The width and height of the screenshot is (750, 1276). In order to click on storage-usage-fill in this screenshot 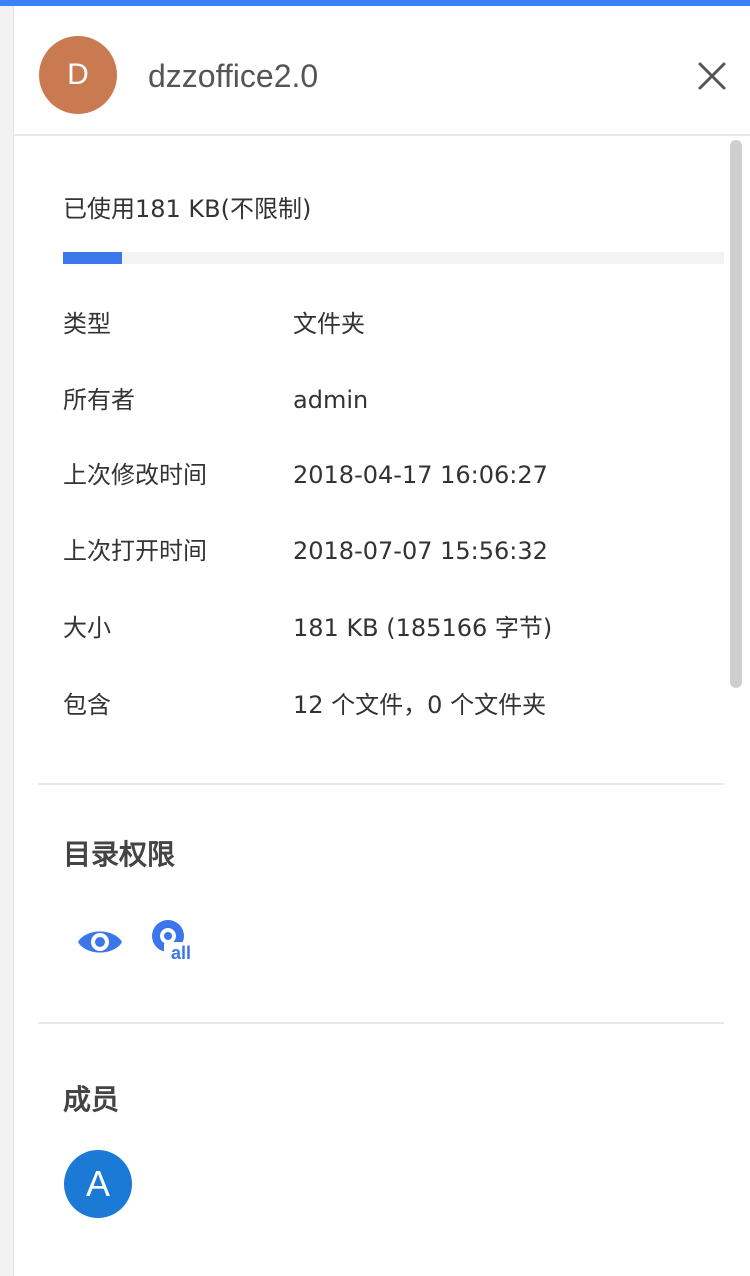, I will do `click(93, 258)`.